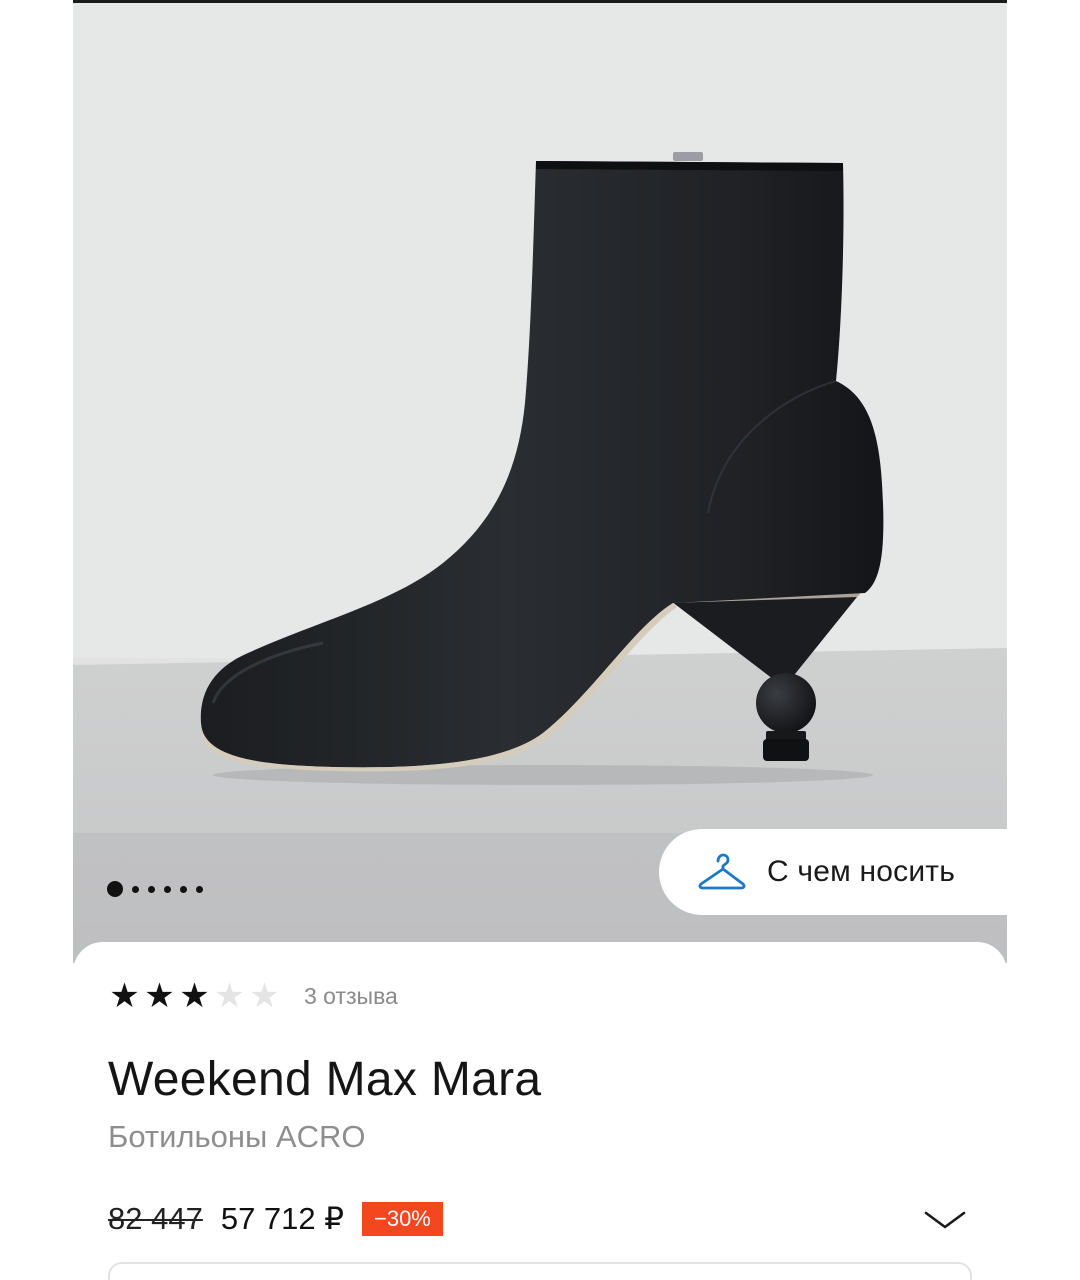 This screenshot has height=1280, width=1080. What do you see at coordinates (861, 871) in the screenshot?
I see `what-to-wear-label: С чем носить` at bounding box center [861, 871].